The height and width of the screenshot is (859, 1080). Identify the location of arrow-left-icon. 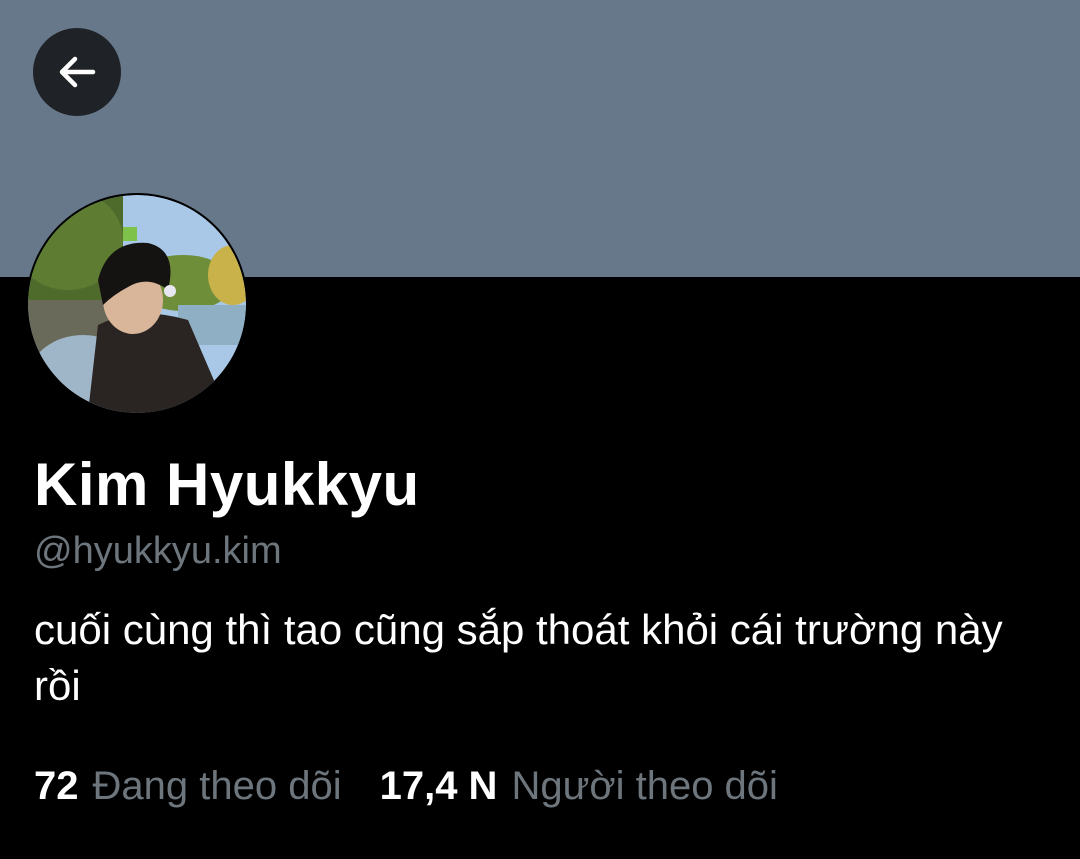
(77, 72).